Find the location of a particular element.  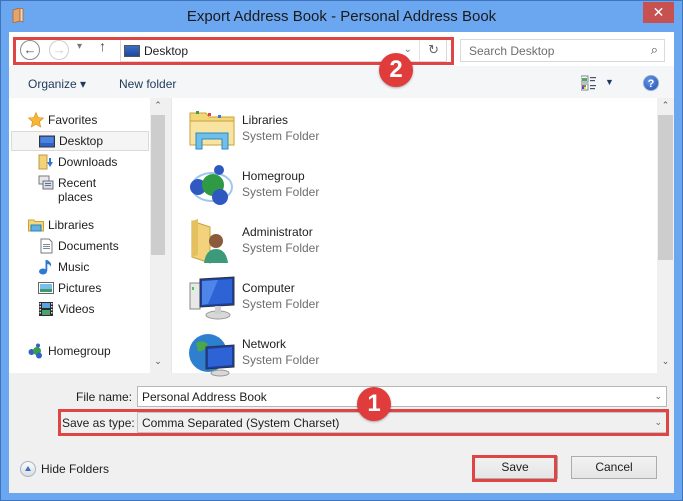

new-folder-button: New folder is located at coordinates (147, 84).